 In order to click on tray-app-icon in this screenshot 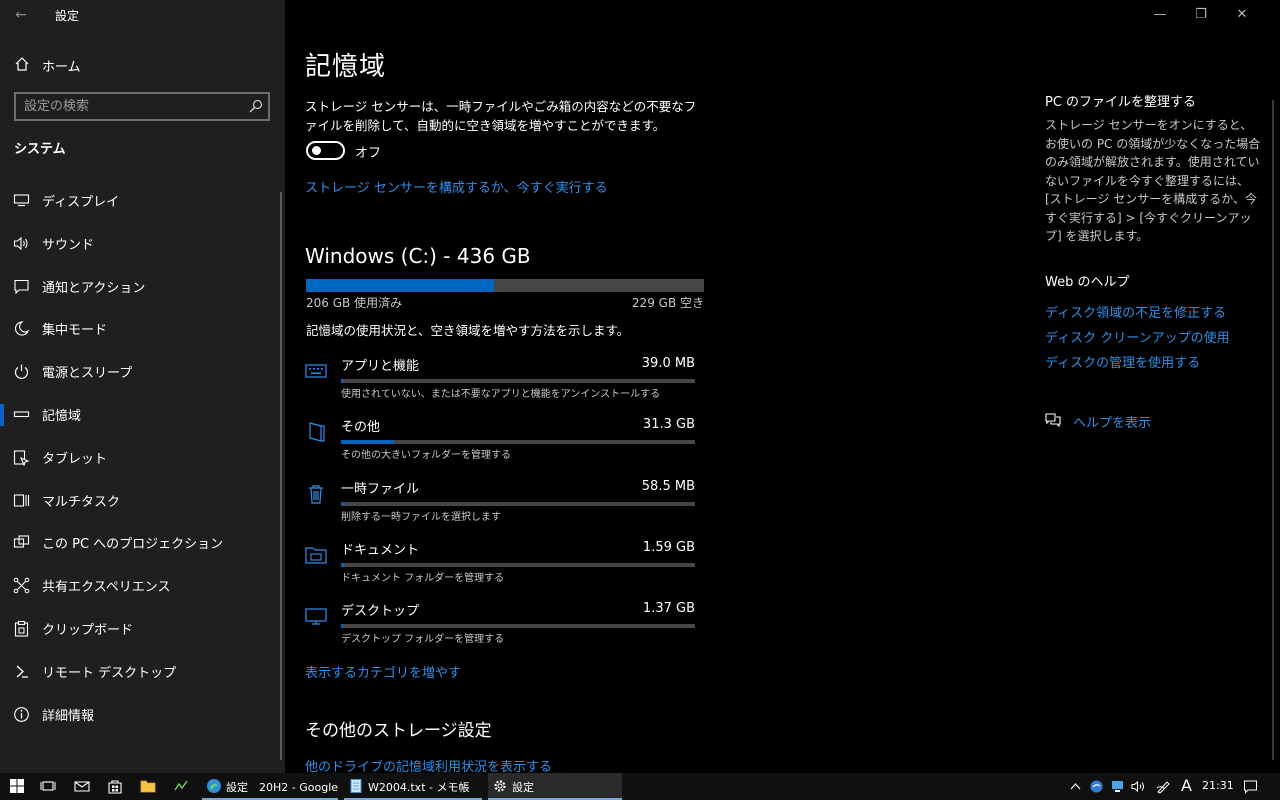, I will do `click(1096, 786)`.